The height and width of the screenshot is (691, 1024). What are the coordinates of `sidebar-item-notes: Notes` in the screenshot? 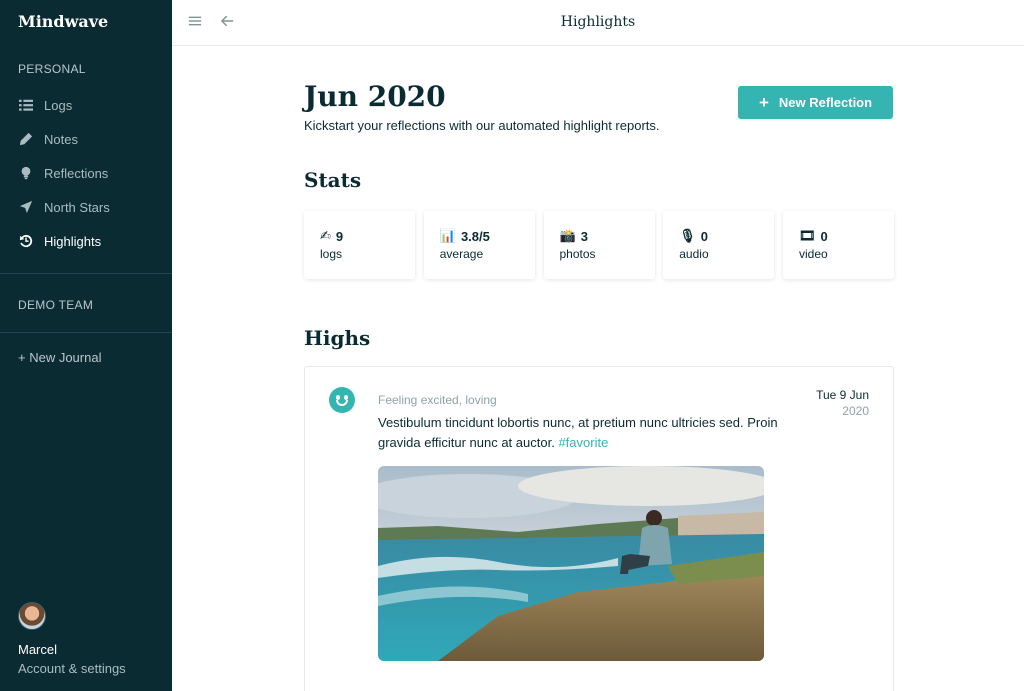 It's located at (86, 139).